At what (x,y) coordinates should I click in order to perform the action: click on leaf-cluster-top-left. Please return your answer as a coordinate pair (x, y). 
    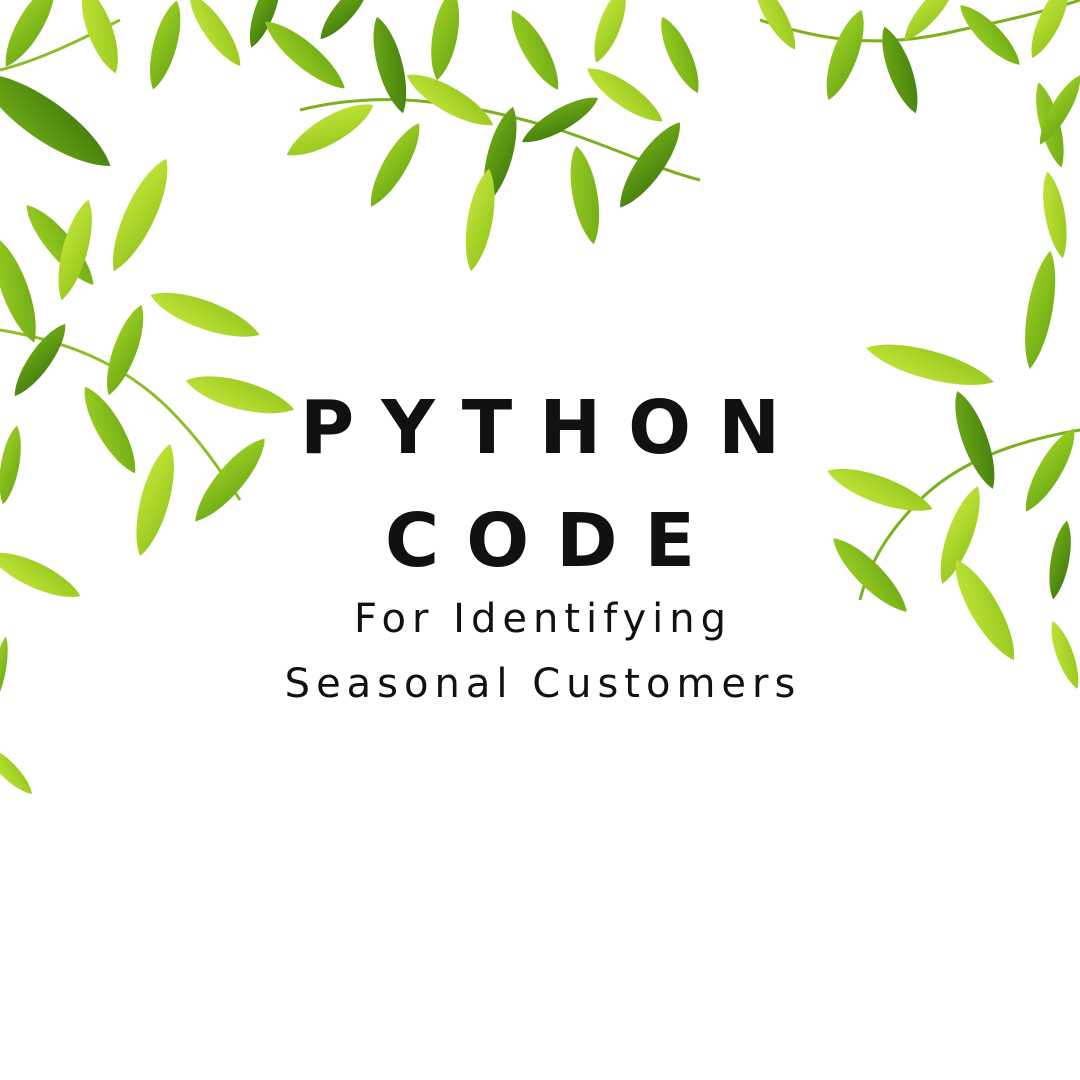
    Looking at the image, I should click on (144, 146).